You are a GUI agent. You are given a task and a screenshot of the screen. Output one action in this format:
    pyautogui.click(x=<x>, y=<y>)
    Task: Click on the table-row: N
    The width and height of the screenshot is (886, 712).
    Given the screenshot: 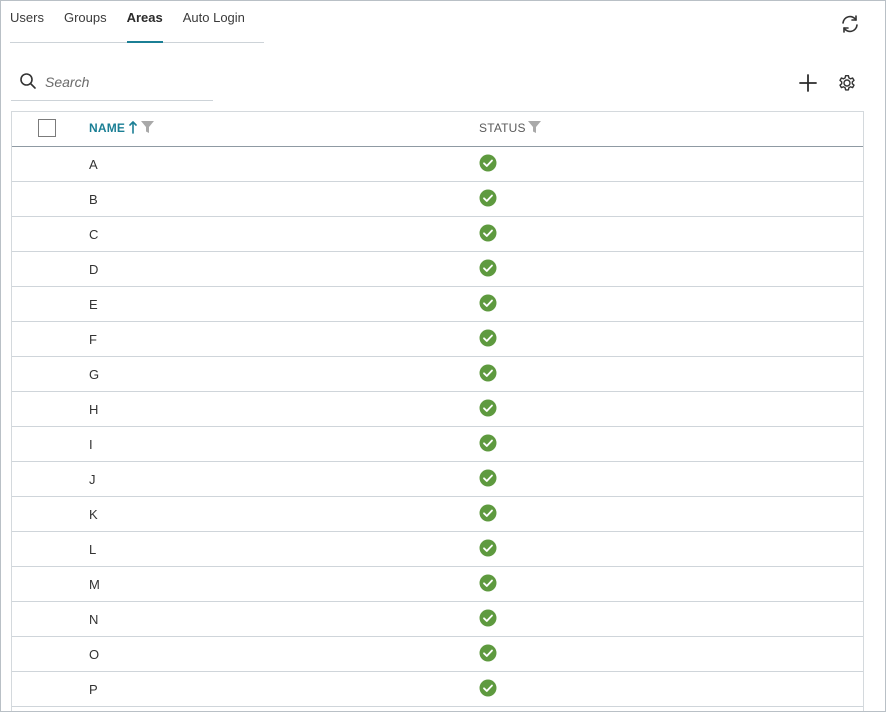 What is the action you would take?
    pyautogui.click(x=437, y=619)
    